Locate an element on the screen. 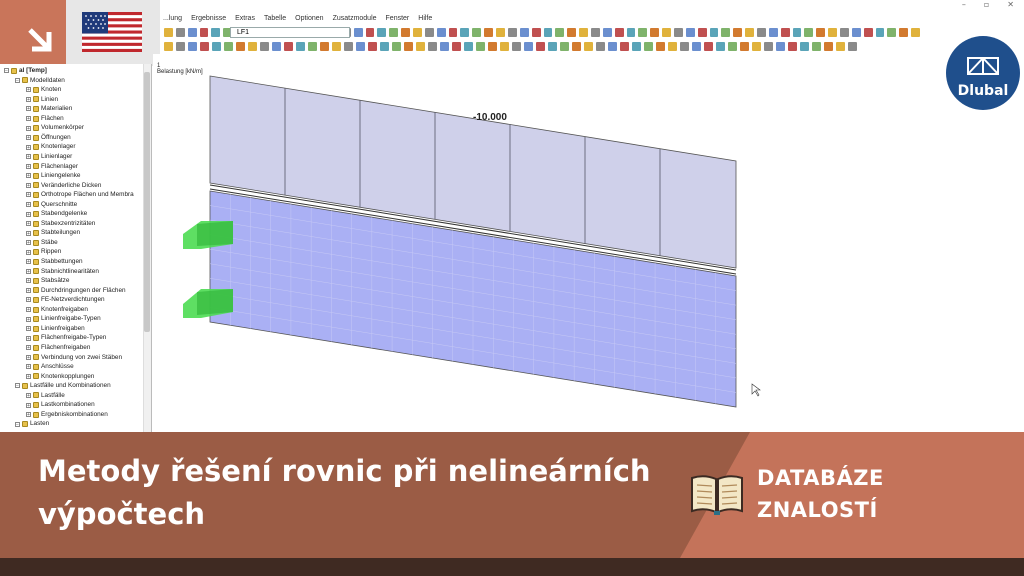 This screenshot has width=1024, height=576. tree-item: + Liniengelenke is located at coordinates (53, 176).